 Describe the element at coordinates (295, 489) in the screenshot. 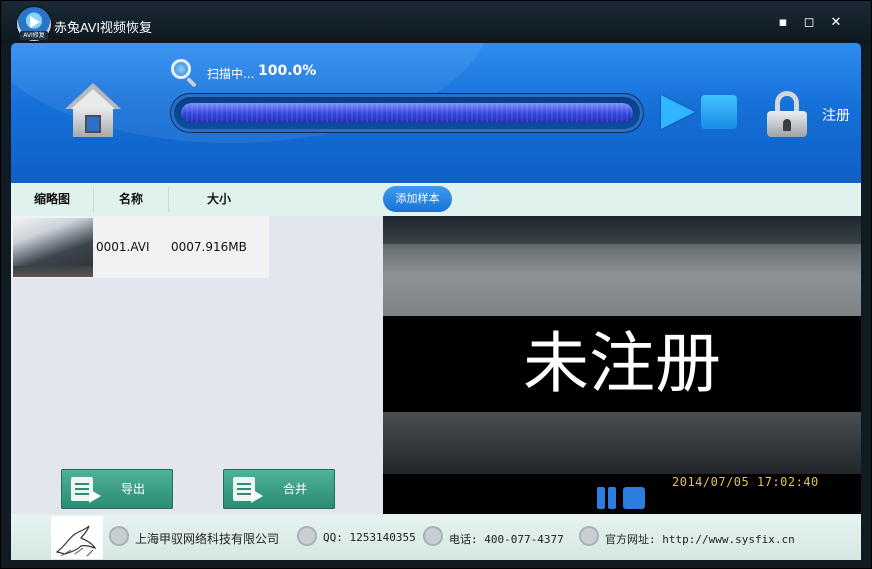

I see `merge-label: 合并` at that location.